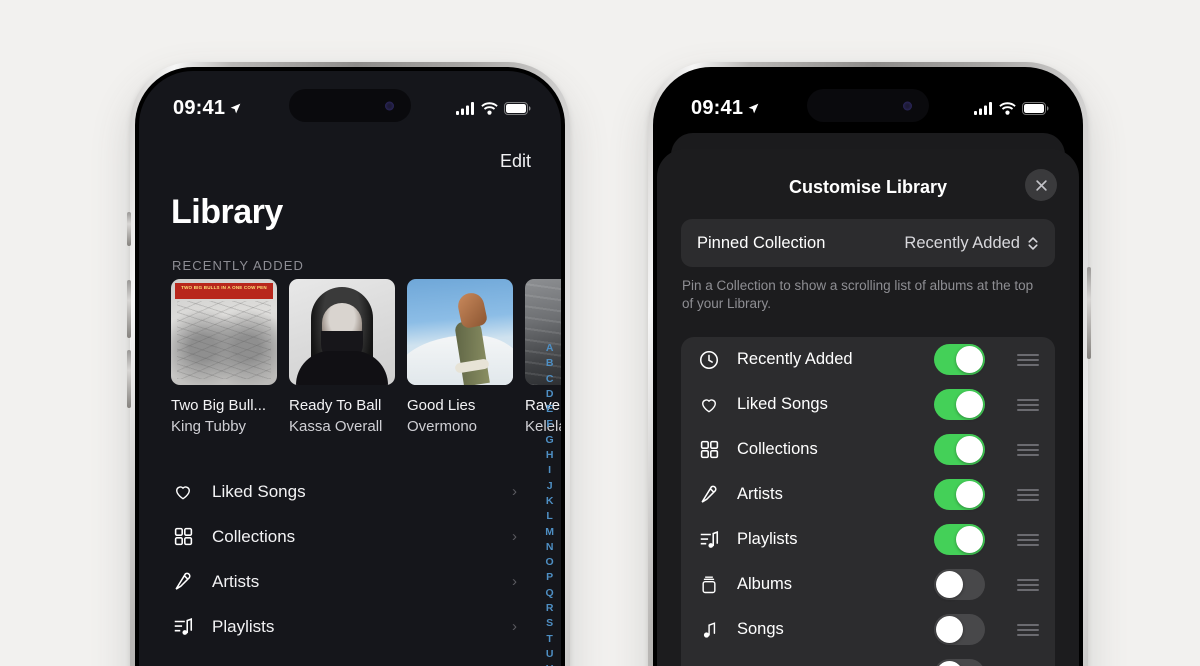  I want to click on power-button-right-phone, so click(1089, 313).